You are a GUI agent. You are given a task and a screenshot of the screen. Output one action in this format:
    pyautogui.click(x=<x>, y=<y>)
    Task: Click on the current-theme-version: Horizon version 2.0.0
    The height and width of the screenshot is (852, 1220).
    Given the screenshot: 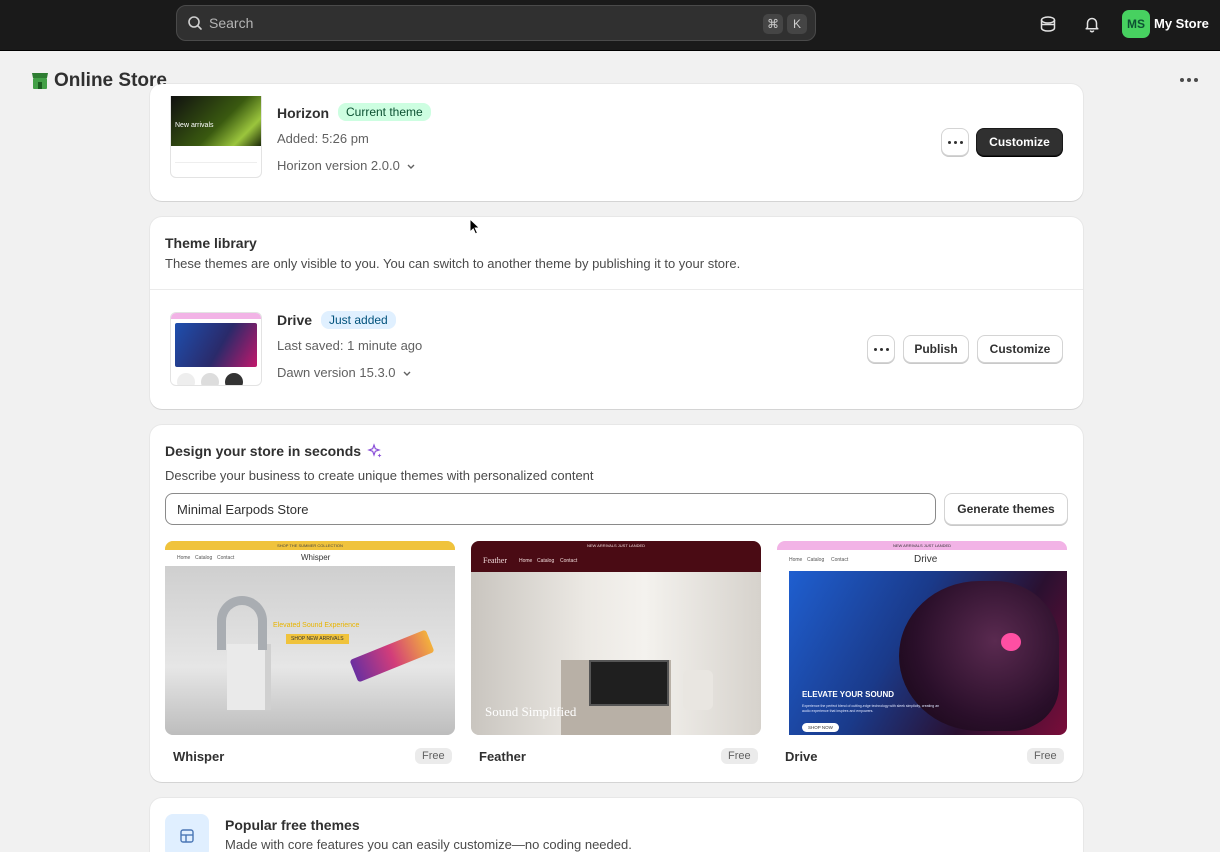 What is the action you would take?
    pyautogui.click(x=338, y=165)
    